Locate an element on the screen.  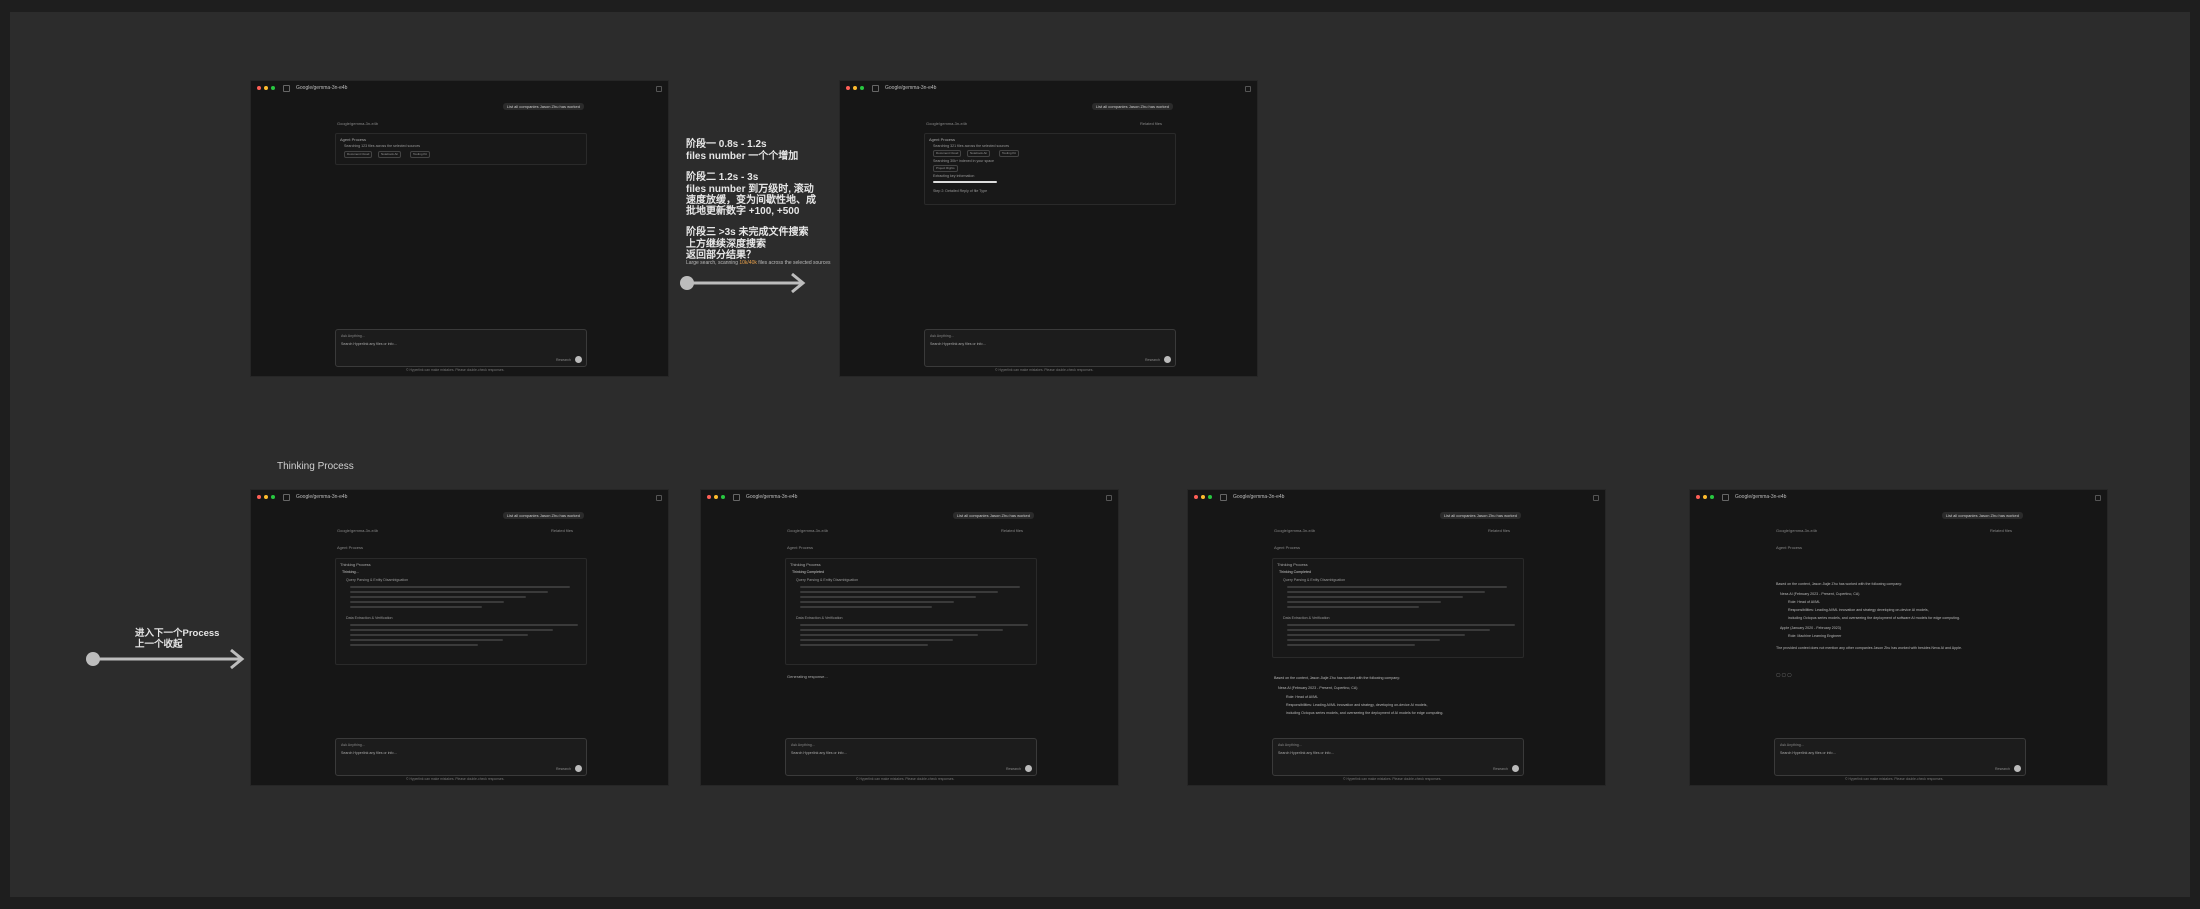
answer-item: Role: Head of AI/ML is located at coordinates (1302, 697).